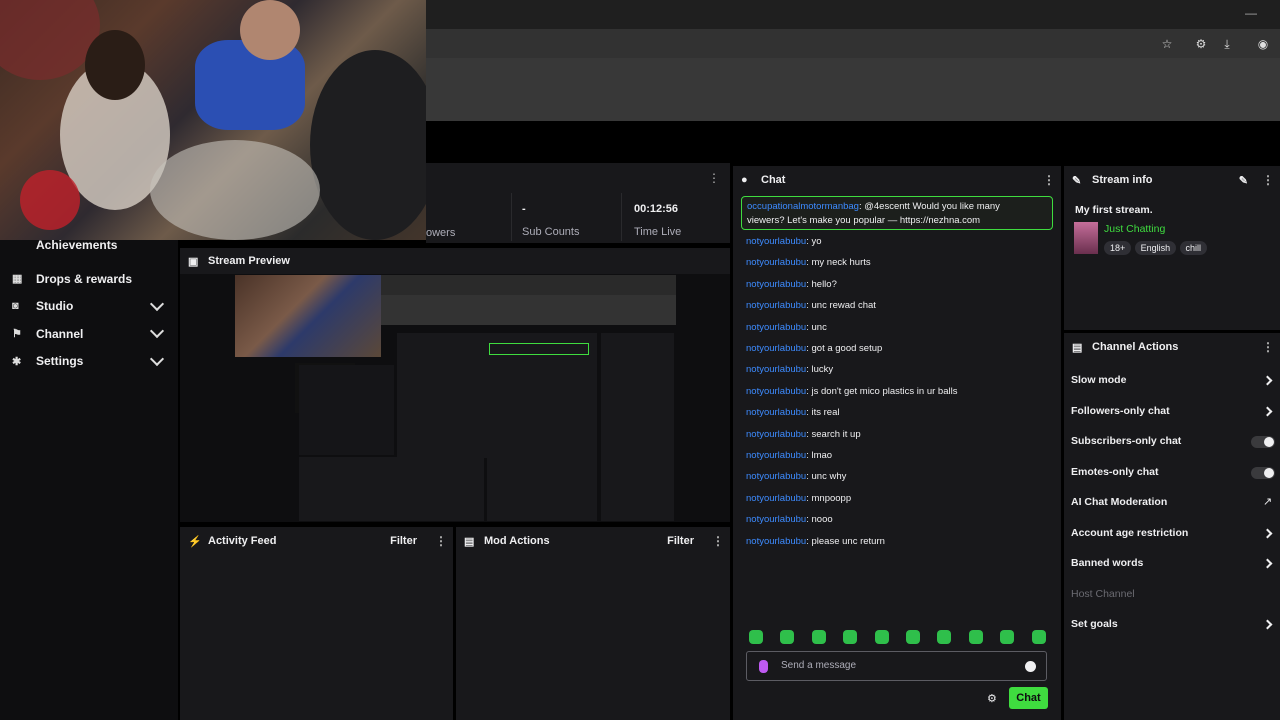 The width and height of the screenshot is (1280, 720). I want to click on chat-message: notyourlabubu: nooo, so click(789, 520).